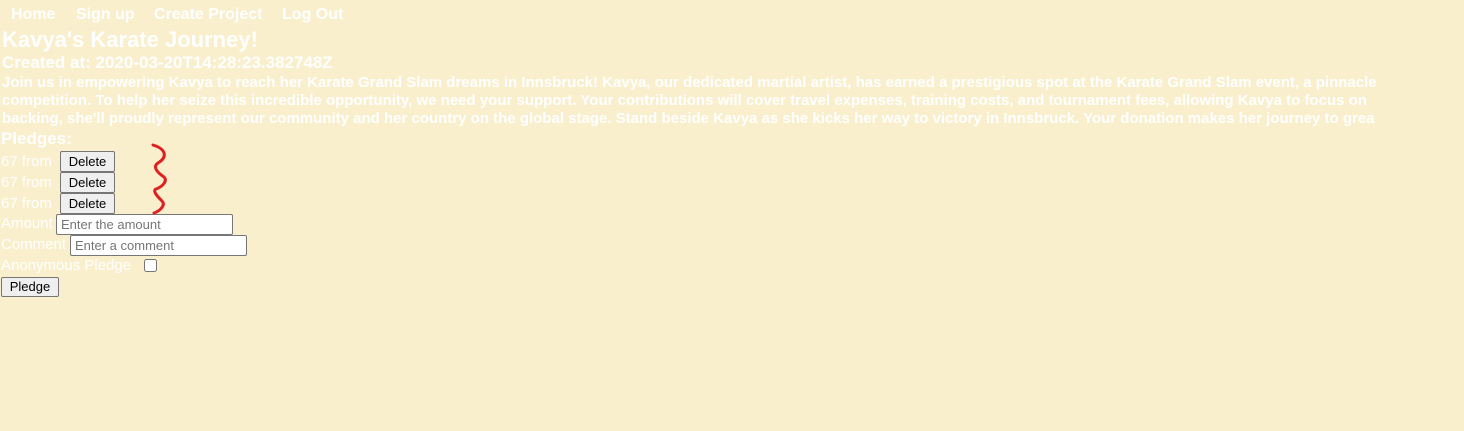 This screenshot has width=1464, height=431. I want to click on pledge-submit-button: Pledge, so click(30, 287).